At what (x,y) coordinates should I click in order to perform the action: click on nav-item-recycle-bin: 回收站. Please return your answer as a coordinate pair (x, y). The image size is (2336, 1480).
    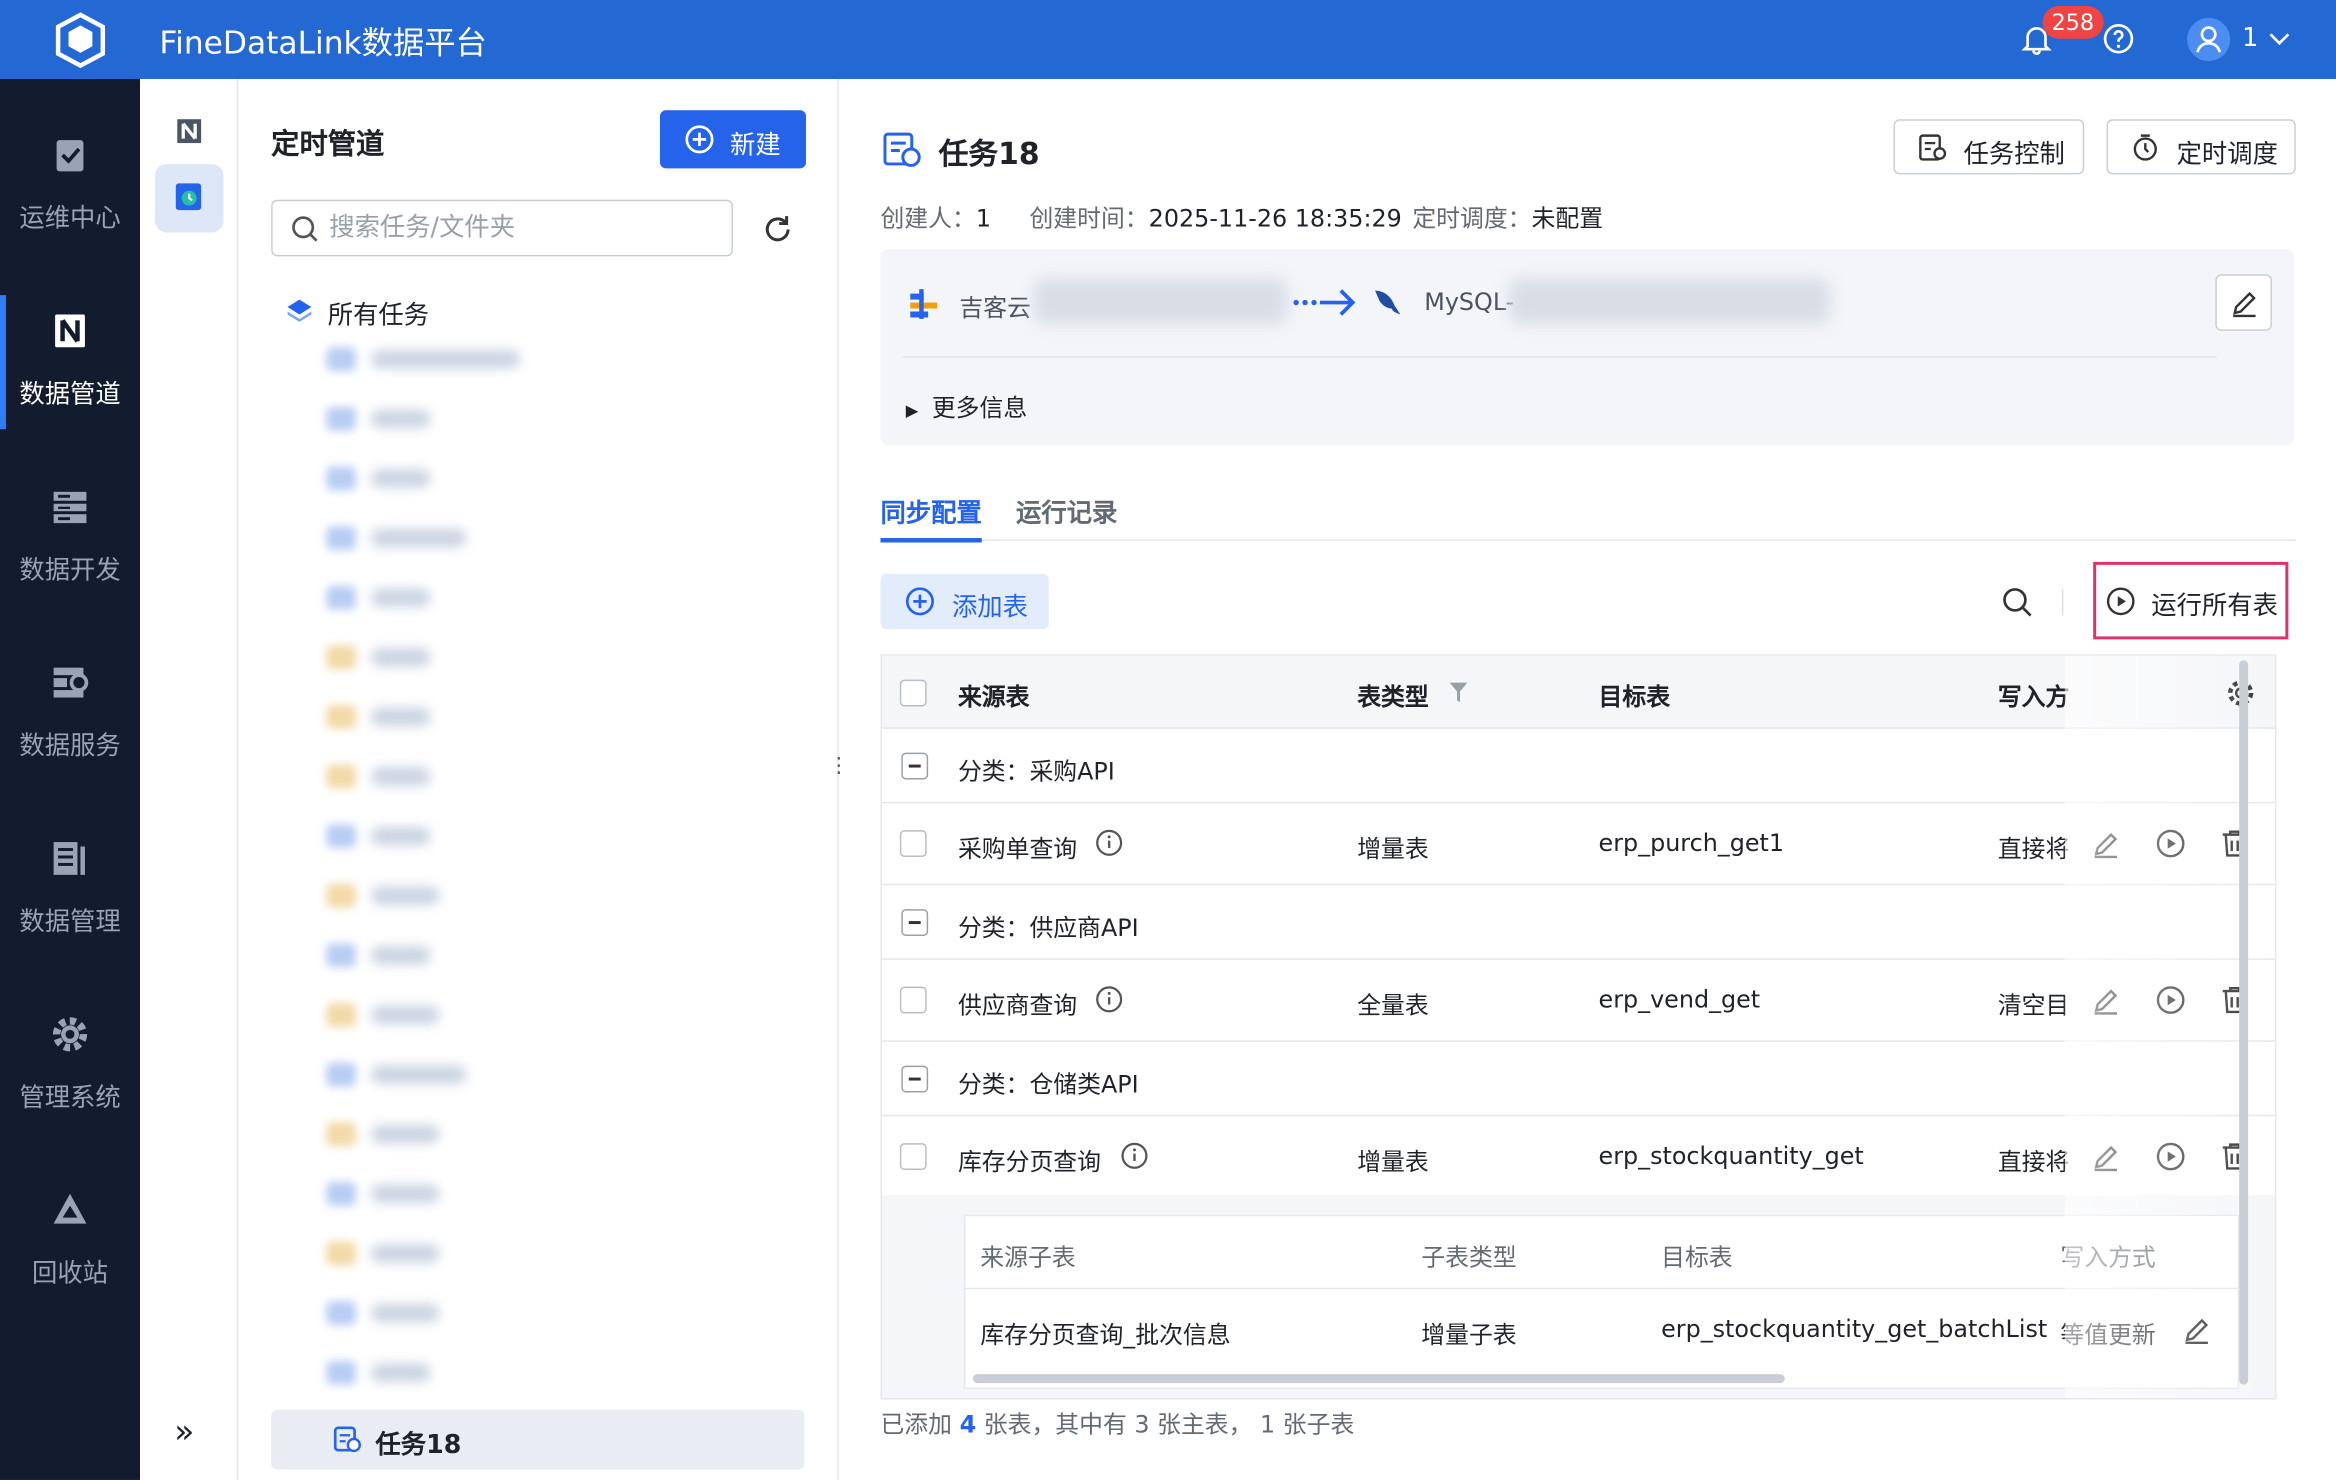
    Looking at the image, I should click on (70, 1241).